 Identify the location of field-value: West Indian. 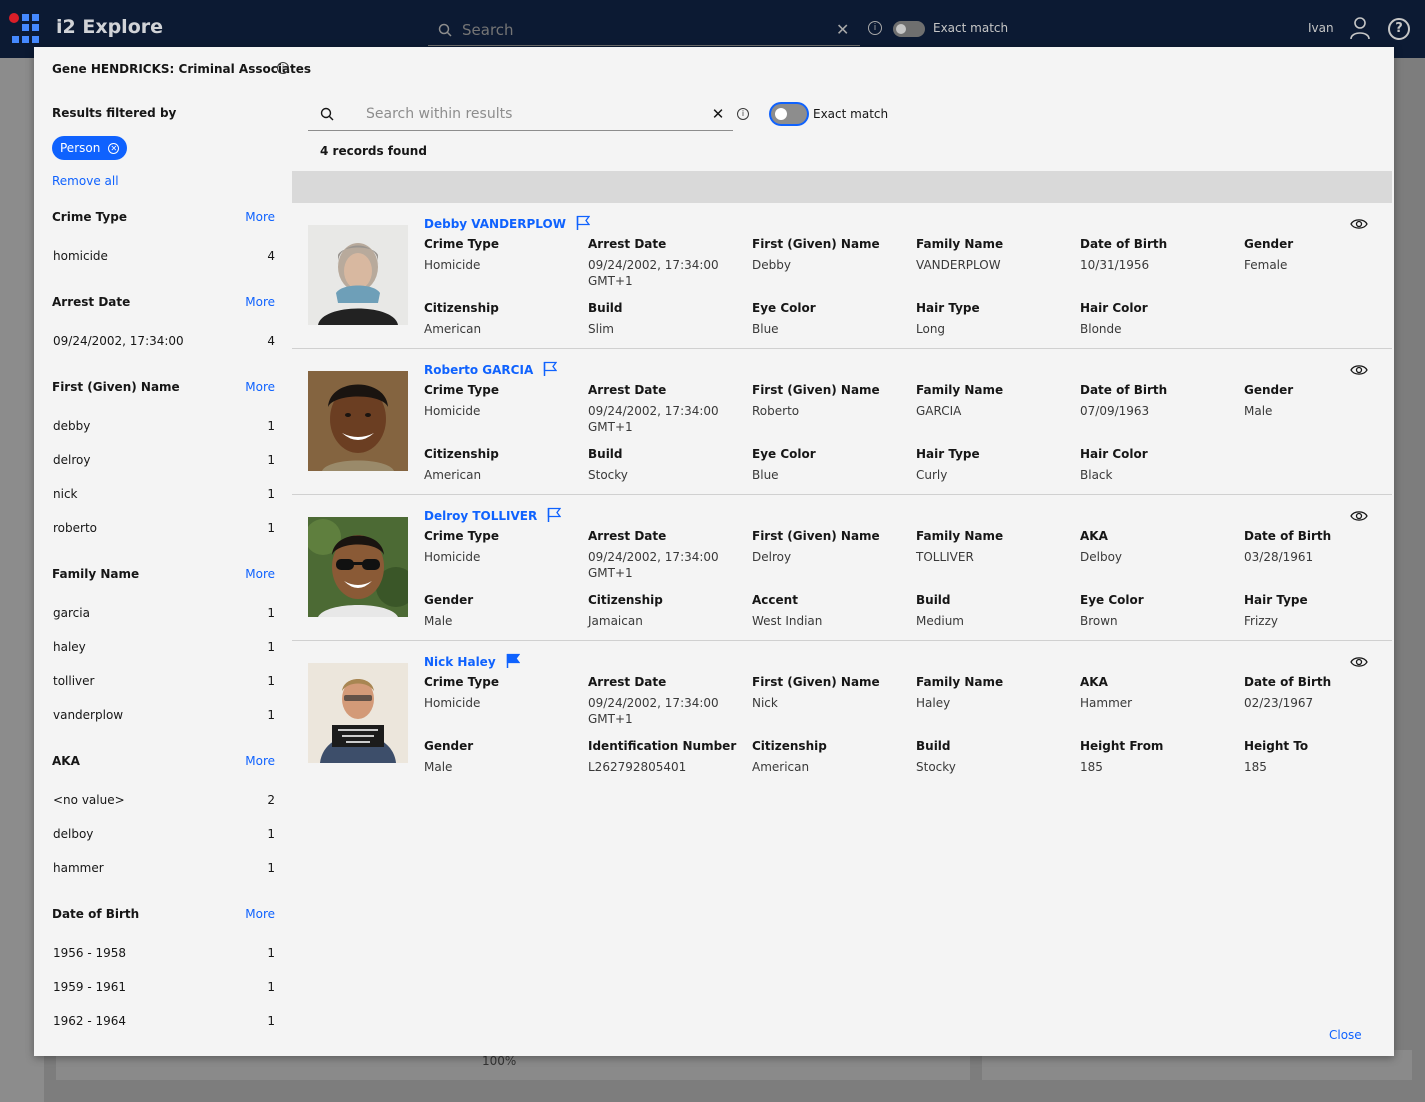
(787, 621).